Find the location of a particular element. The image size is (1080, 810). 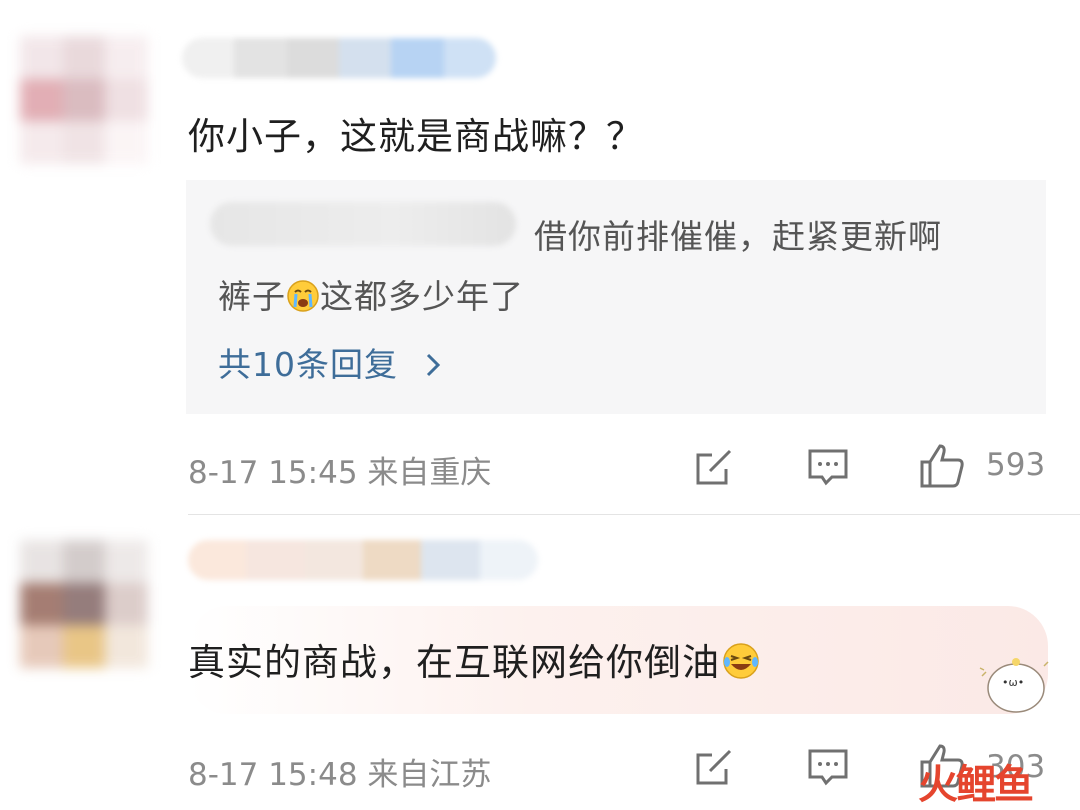

reply-username-blurred is located at coordinates (363, 224).